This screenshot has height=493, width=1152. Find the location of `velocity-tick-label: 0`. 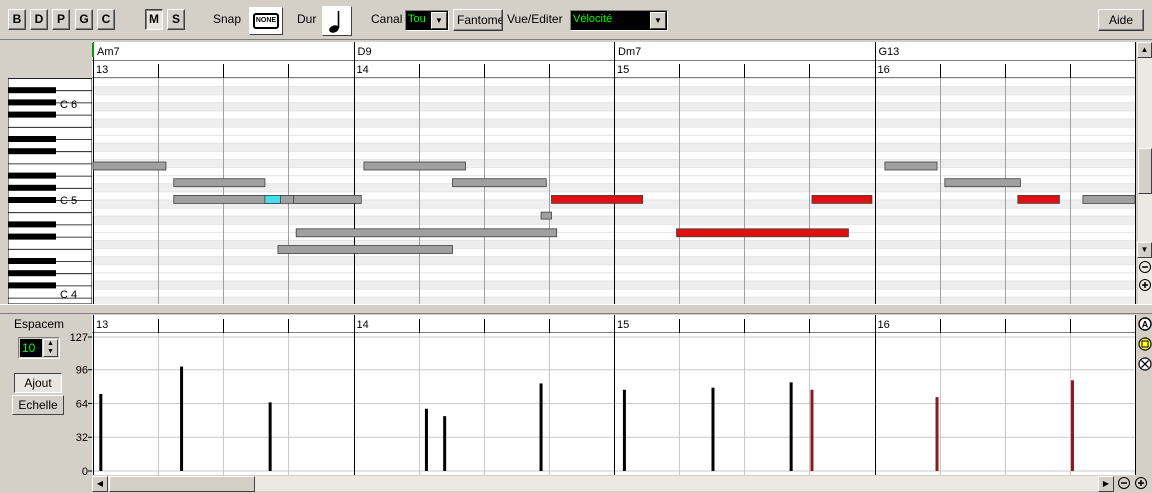

velocity-tick-label: 0 is located at coordinates (85, 470).